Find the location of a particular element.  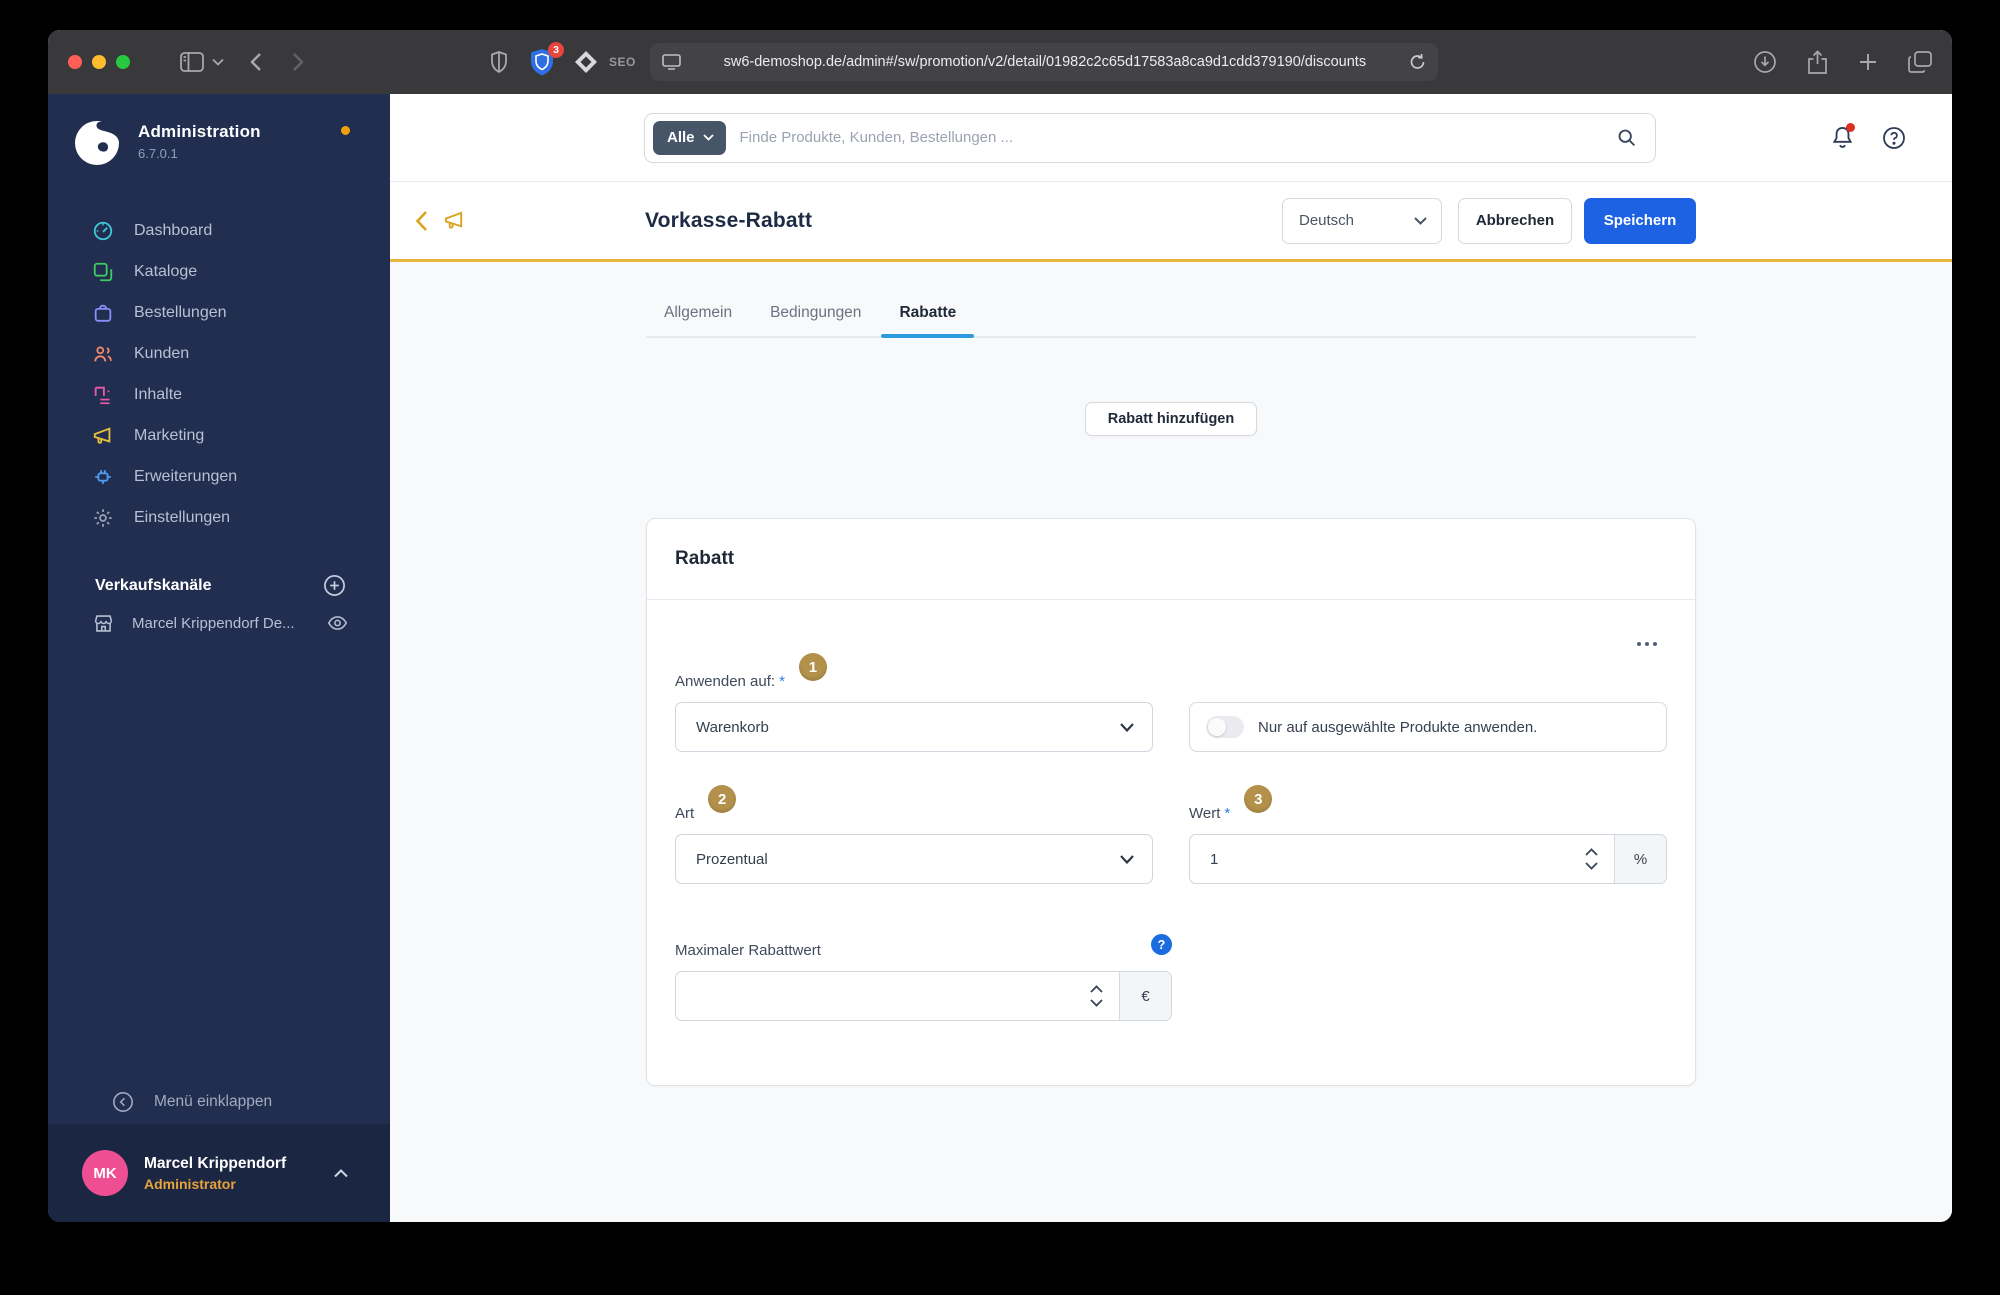

apply-to-select: Warenkorb is located at coordinates (914, 727).